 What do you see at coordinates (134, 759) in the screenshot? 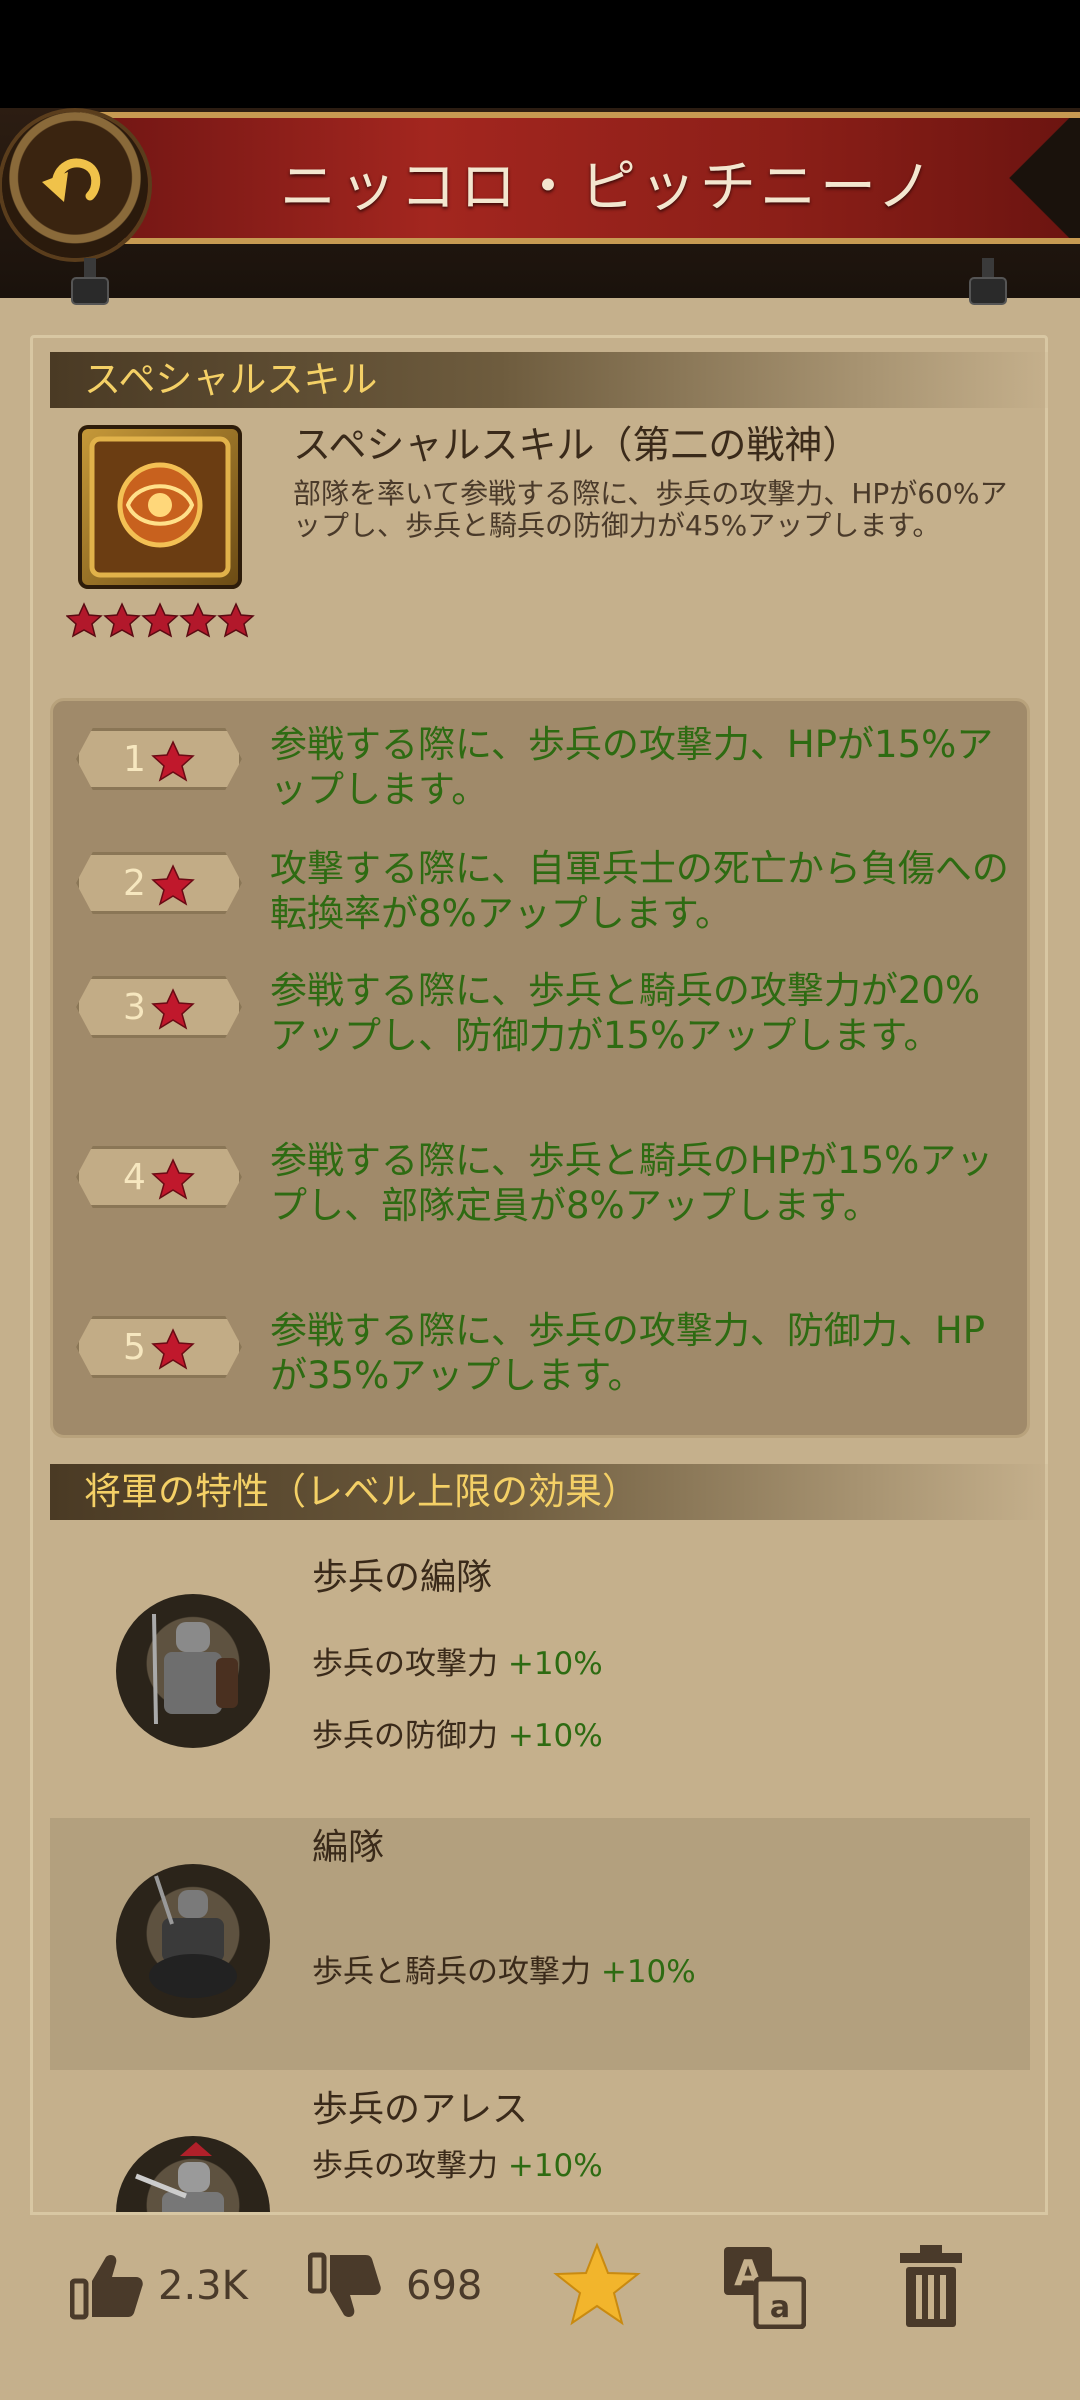
I see `level-number: 1` at bounding box center [134, 759].